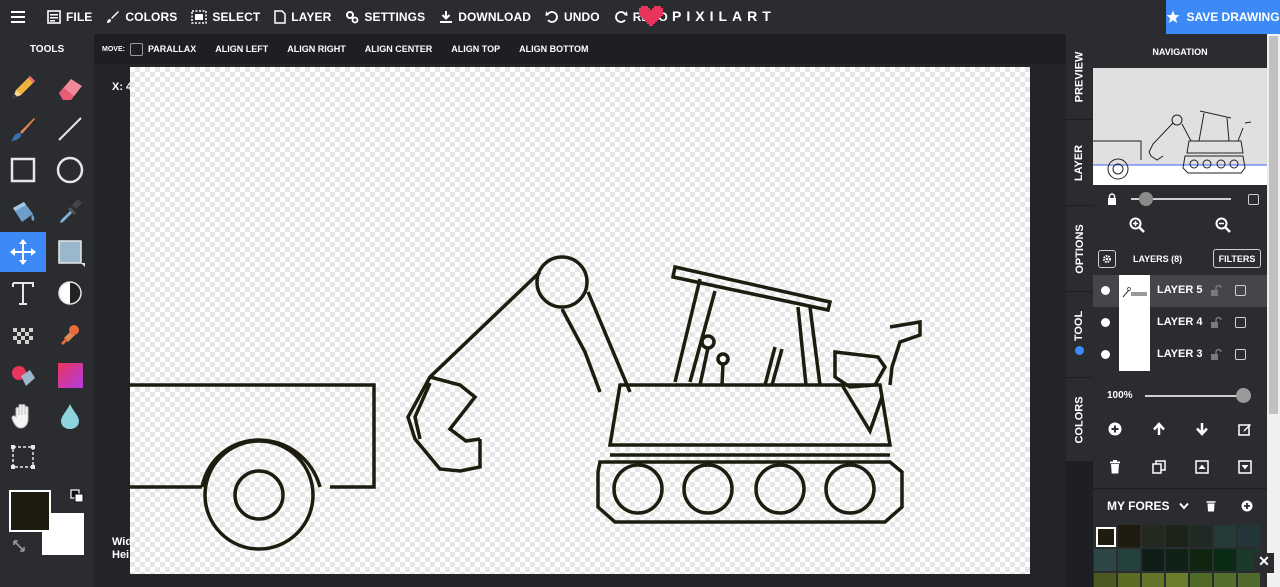 This screenshot has height=587, width=1280. Describe the element at coordinates (23, 252) in the screenshot. I see `move-tool` at that location.